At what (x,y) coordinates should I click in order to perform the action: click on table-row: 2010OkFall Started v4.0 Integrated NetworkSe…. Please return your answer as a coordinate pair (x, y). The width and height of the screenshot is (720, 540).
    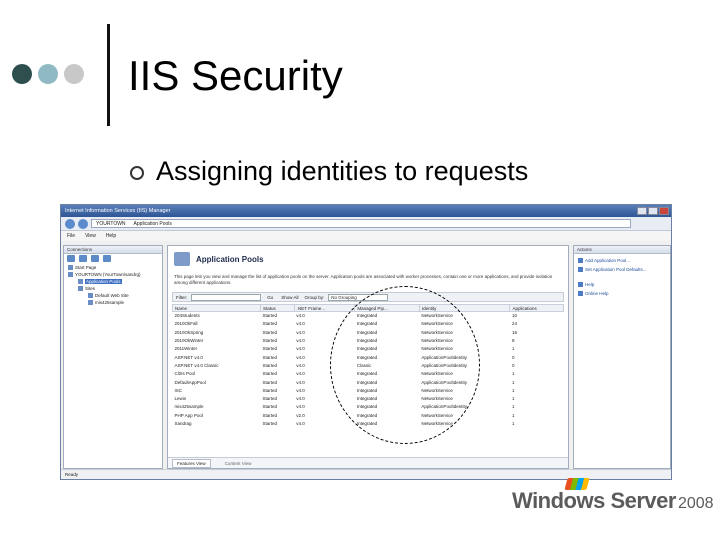
    Looking at the image, I should click on (368, 324).